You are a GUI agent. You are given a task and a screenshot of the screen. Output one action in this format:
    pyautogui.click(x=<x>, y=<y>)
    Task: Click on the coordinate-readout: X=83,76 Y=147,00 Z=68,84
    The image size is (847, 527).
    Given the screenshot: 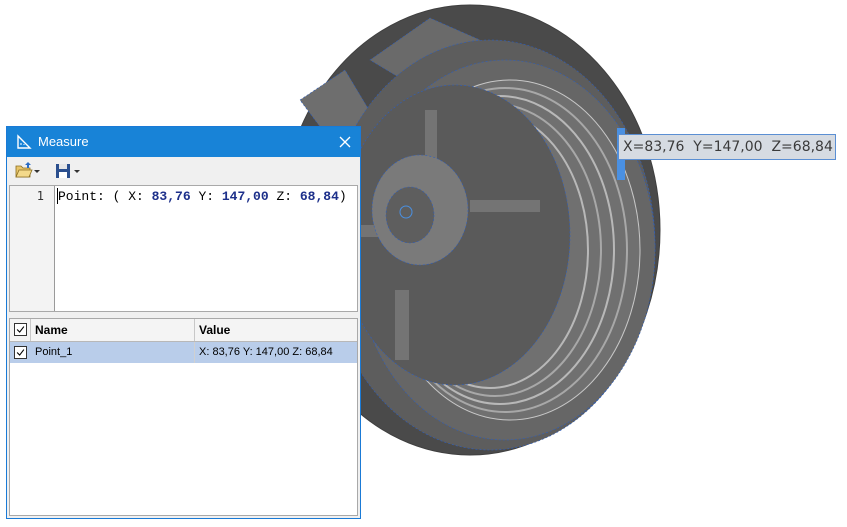 What is the action you would take?
    pyautogui.click(x=727, y=147)
    